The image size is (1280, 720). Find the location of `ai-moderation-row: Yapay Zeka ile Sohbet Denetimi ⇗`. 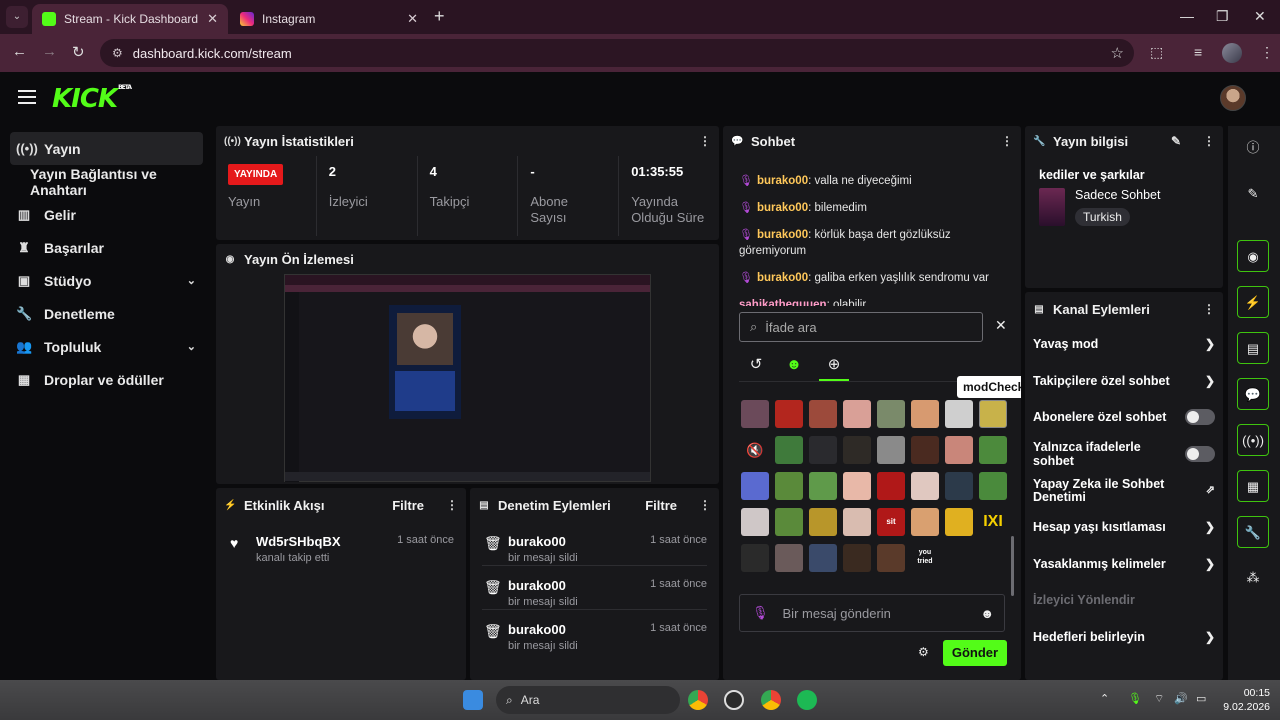

ai-moderation-row: Yapay Zeka ile Sohbet Denetimi ⇗ is located at coordinates (1124, 490).